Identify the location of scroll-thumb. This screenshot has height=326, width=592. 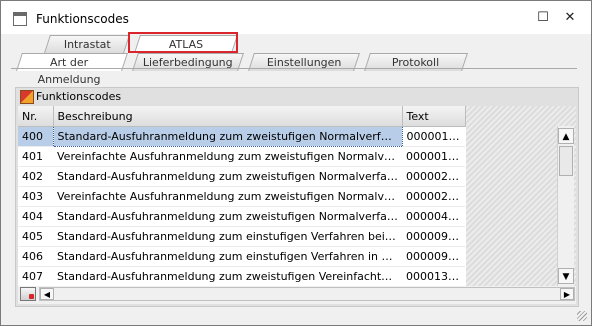
(566, 161).